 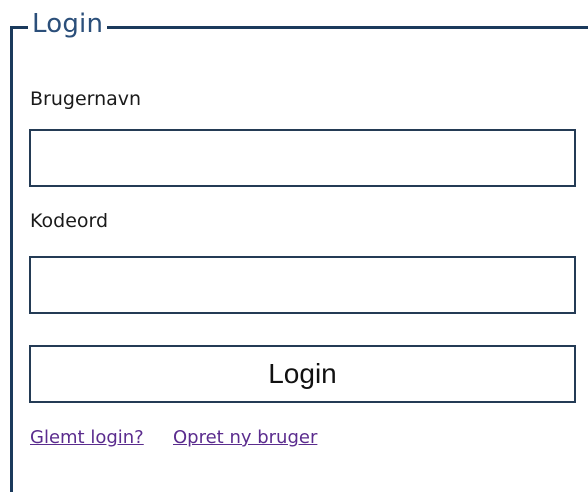 What do you see at coordinates (302, 158) in the screenshot?
I see `username-input` at bounding box center [302, 158].